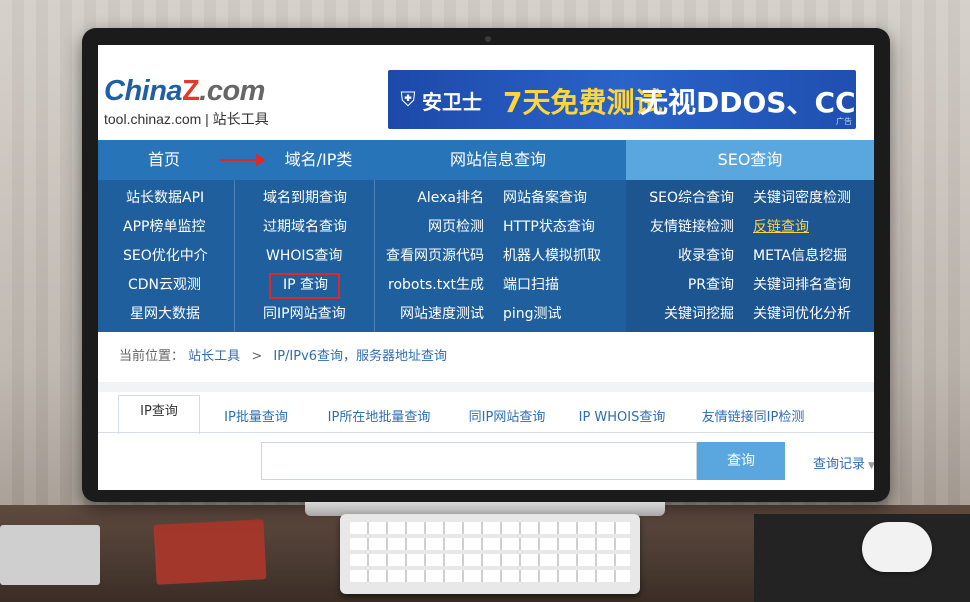  I want to click on tab-ip-whois: IP WHOIS查询, so click(622, 418).